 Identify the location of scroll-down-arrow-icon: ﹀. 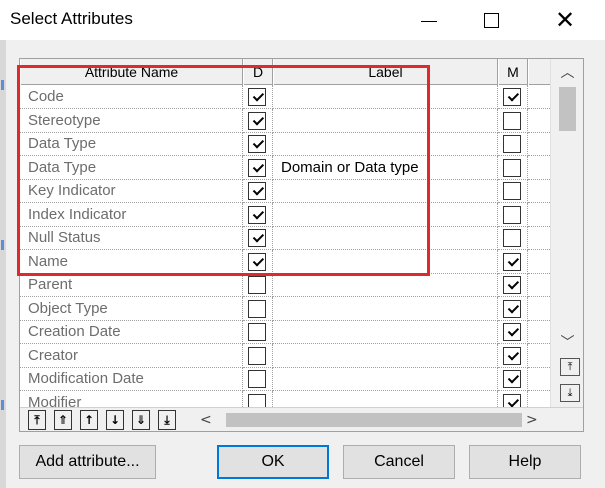
(567, 343).